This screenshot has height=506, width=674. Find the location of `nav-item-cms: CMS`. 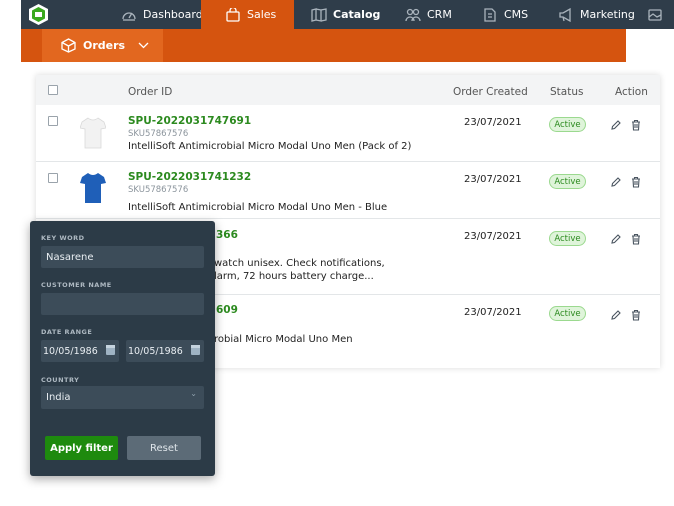

nav-item-cms: CMS is located at coordinates (505, 14).